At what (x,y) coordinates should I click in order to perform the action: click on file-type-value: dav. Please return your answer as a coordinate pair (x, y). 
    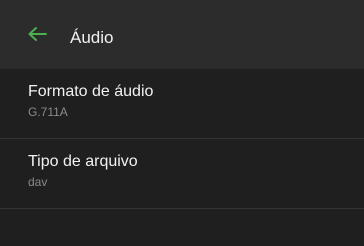
    Looking at the image, I should click on (38, 182).